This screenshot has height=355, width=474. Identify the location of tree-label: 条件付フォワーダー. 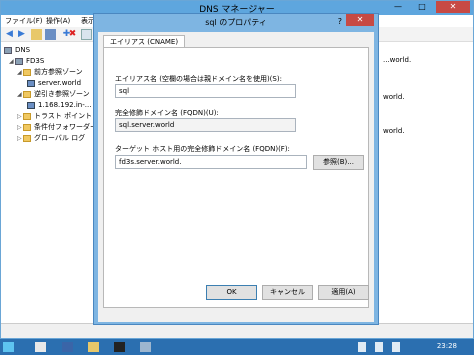
(65, 127).